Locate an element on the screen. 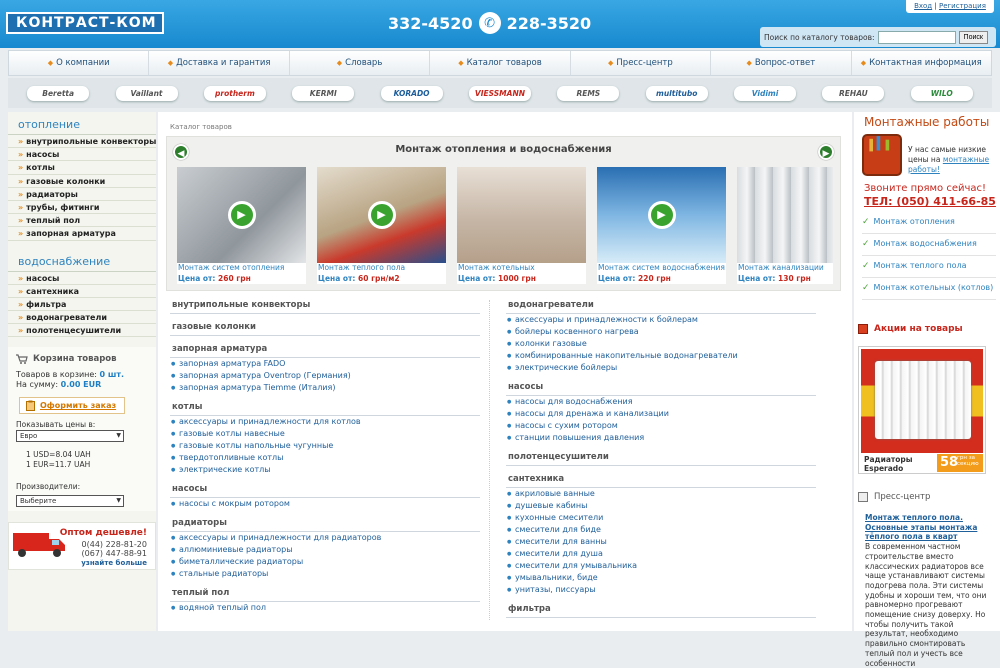 The width and height of the screenshot is (1000, 668). installation-item-floor: ✓ Монтаж теплого пола is located at coordinates (929, 267).